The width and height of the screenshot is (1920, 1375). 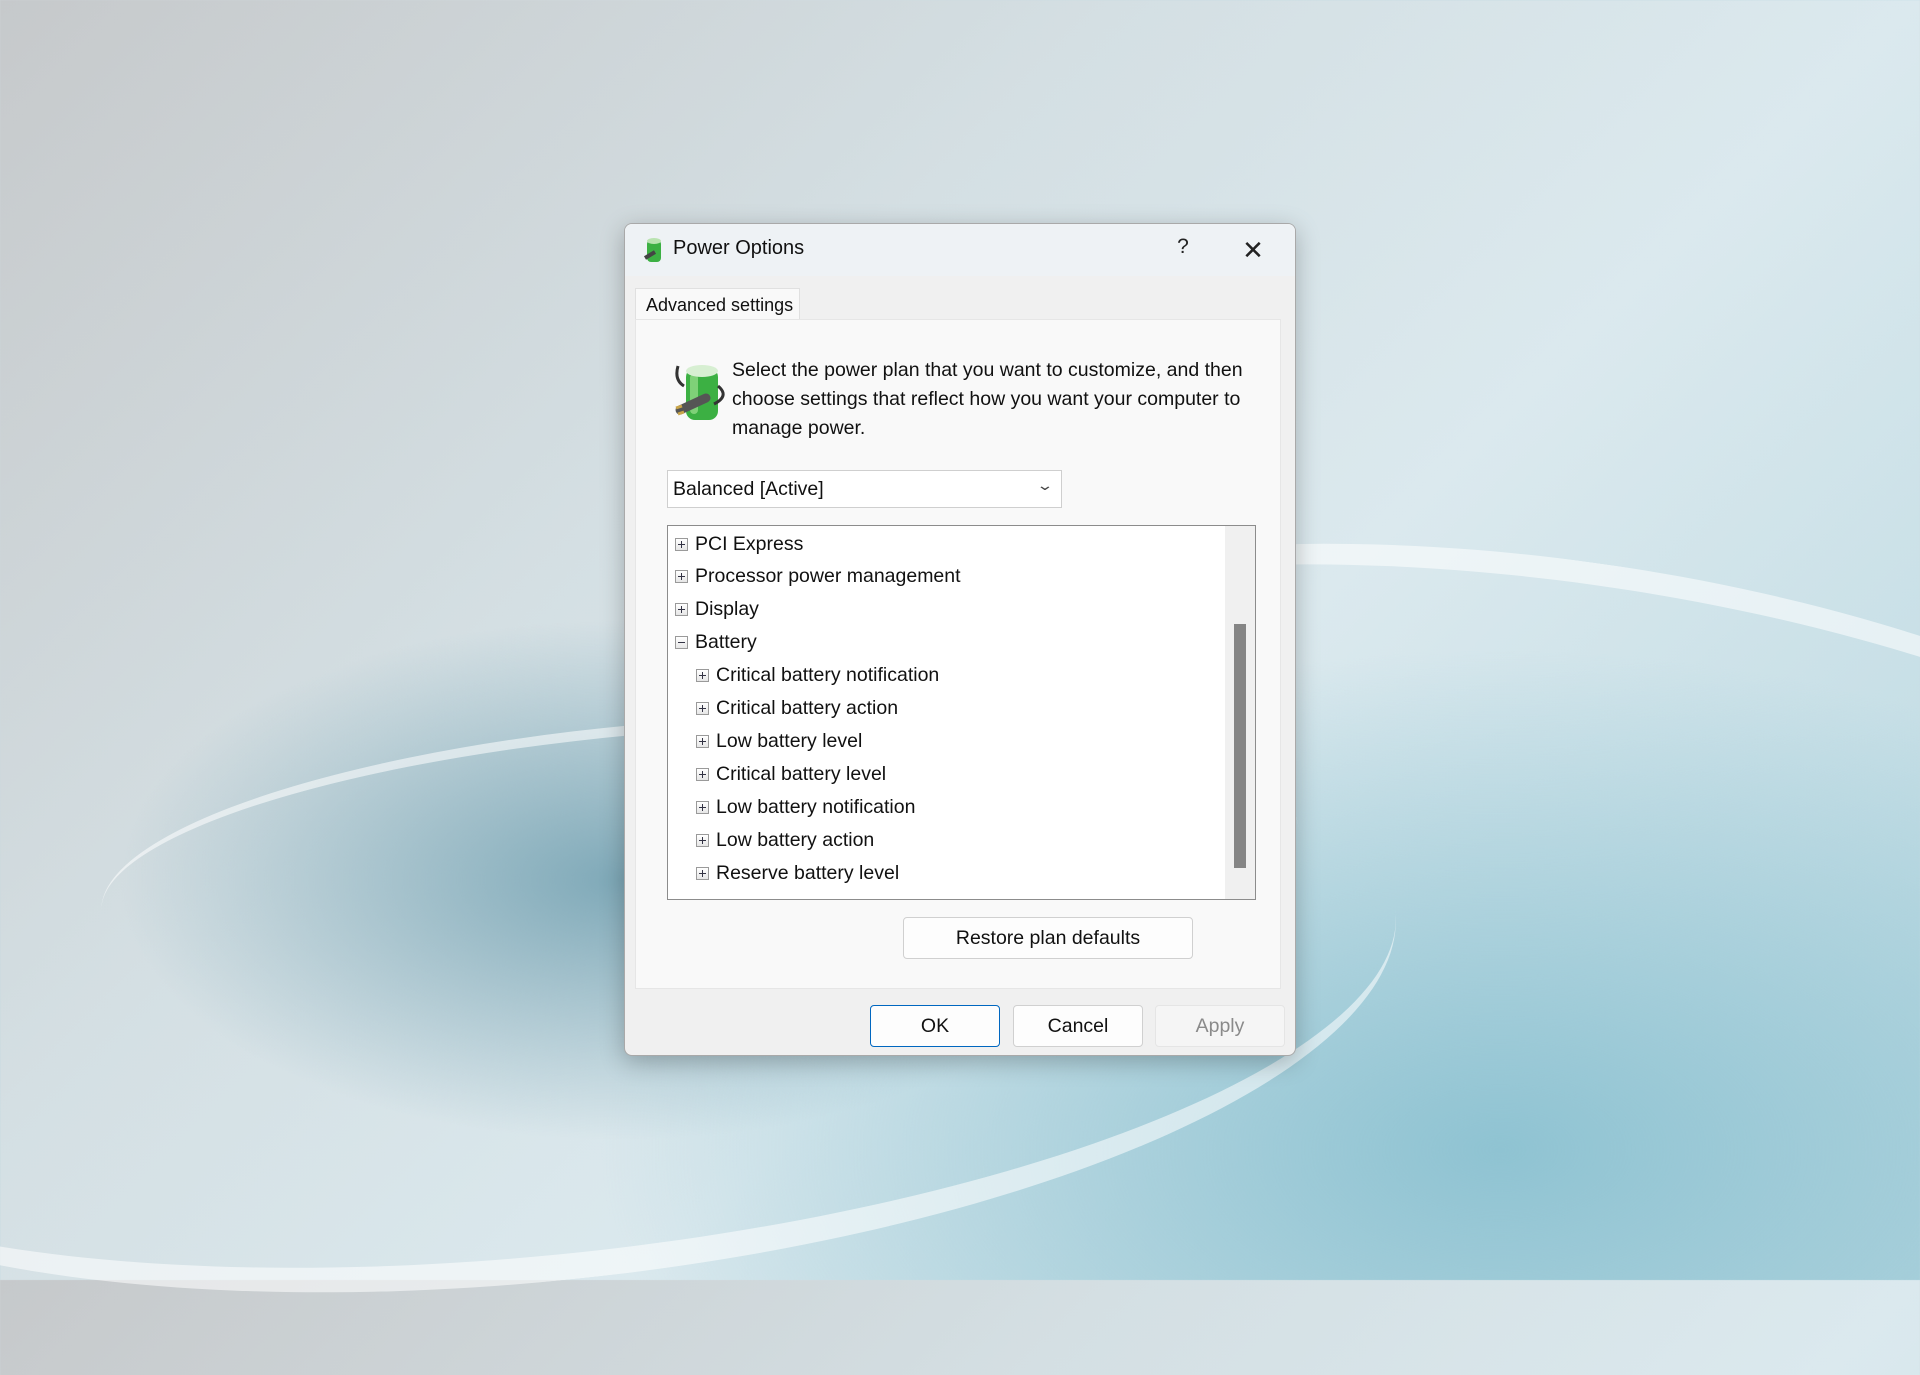 What do you see at coordinates (789, 740) in the screenshot?
I see `tree-item-label: Low battery level` at bounding box center [789, 740].